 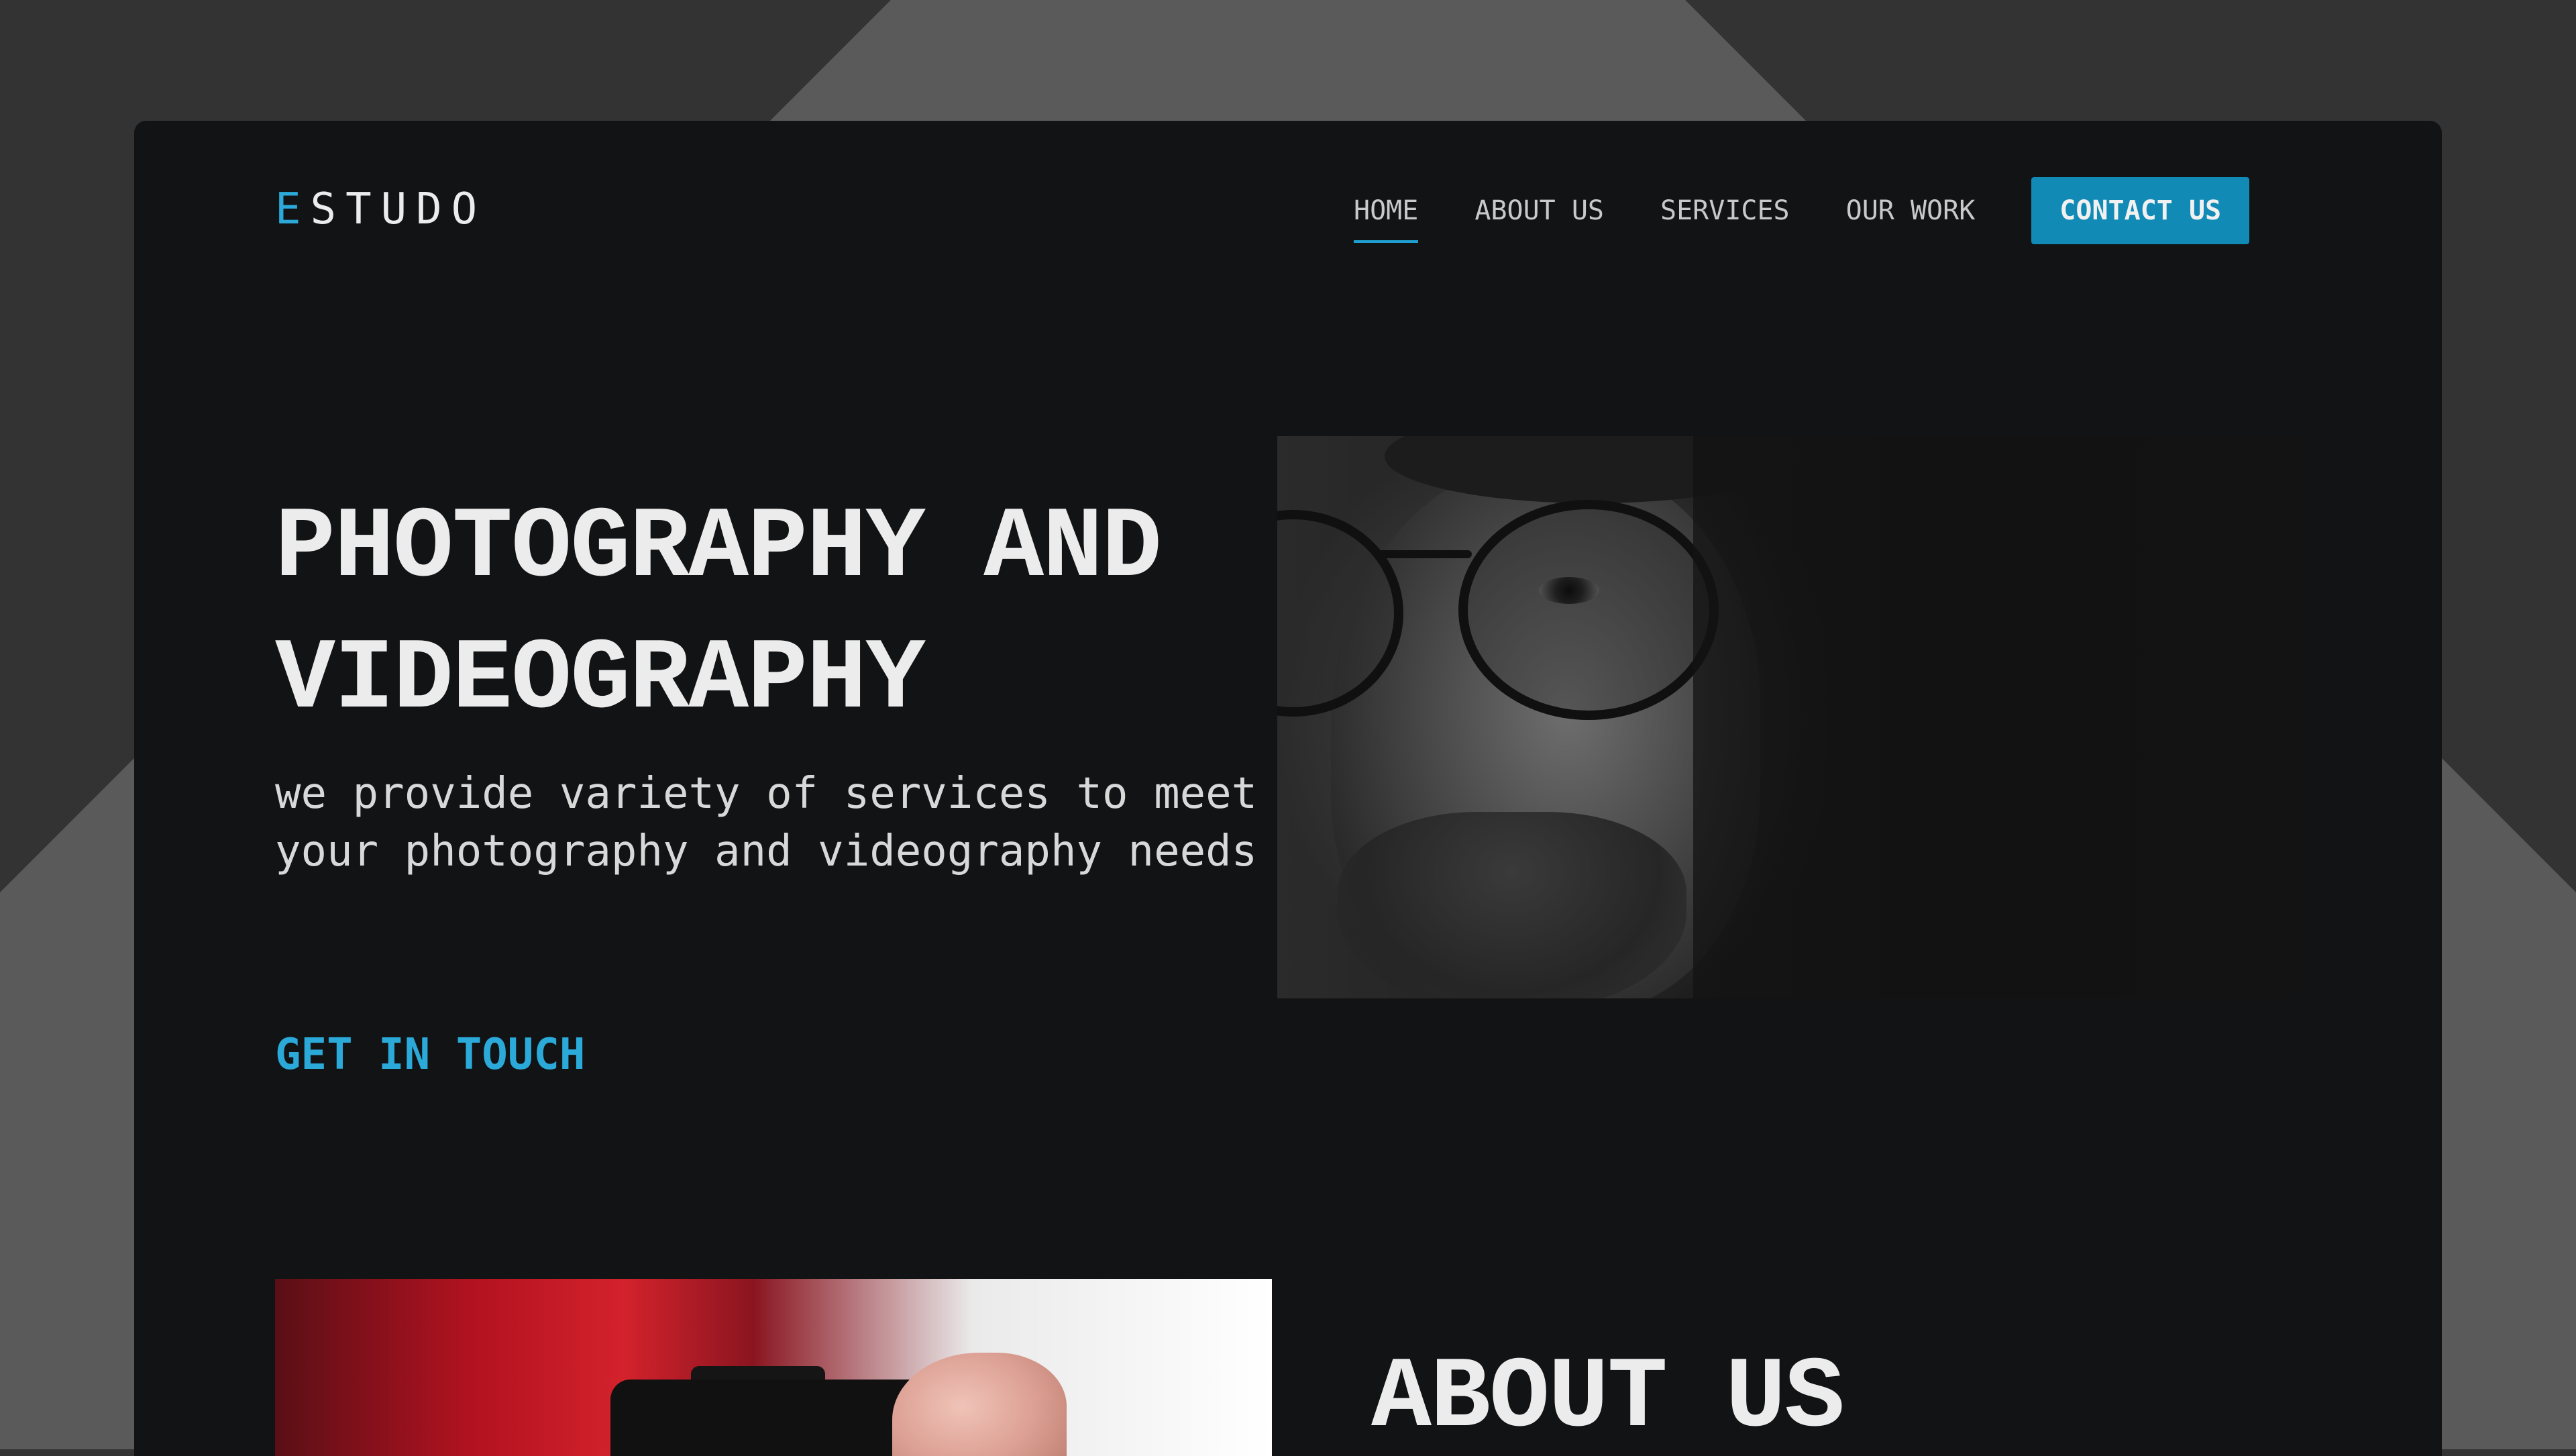 I want to click on portrait-shadow, so click(x=1997, y=717).